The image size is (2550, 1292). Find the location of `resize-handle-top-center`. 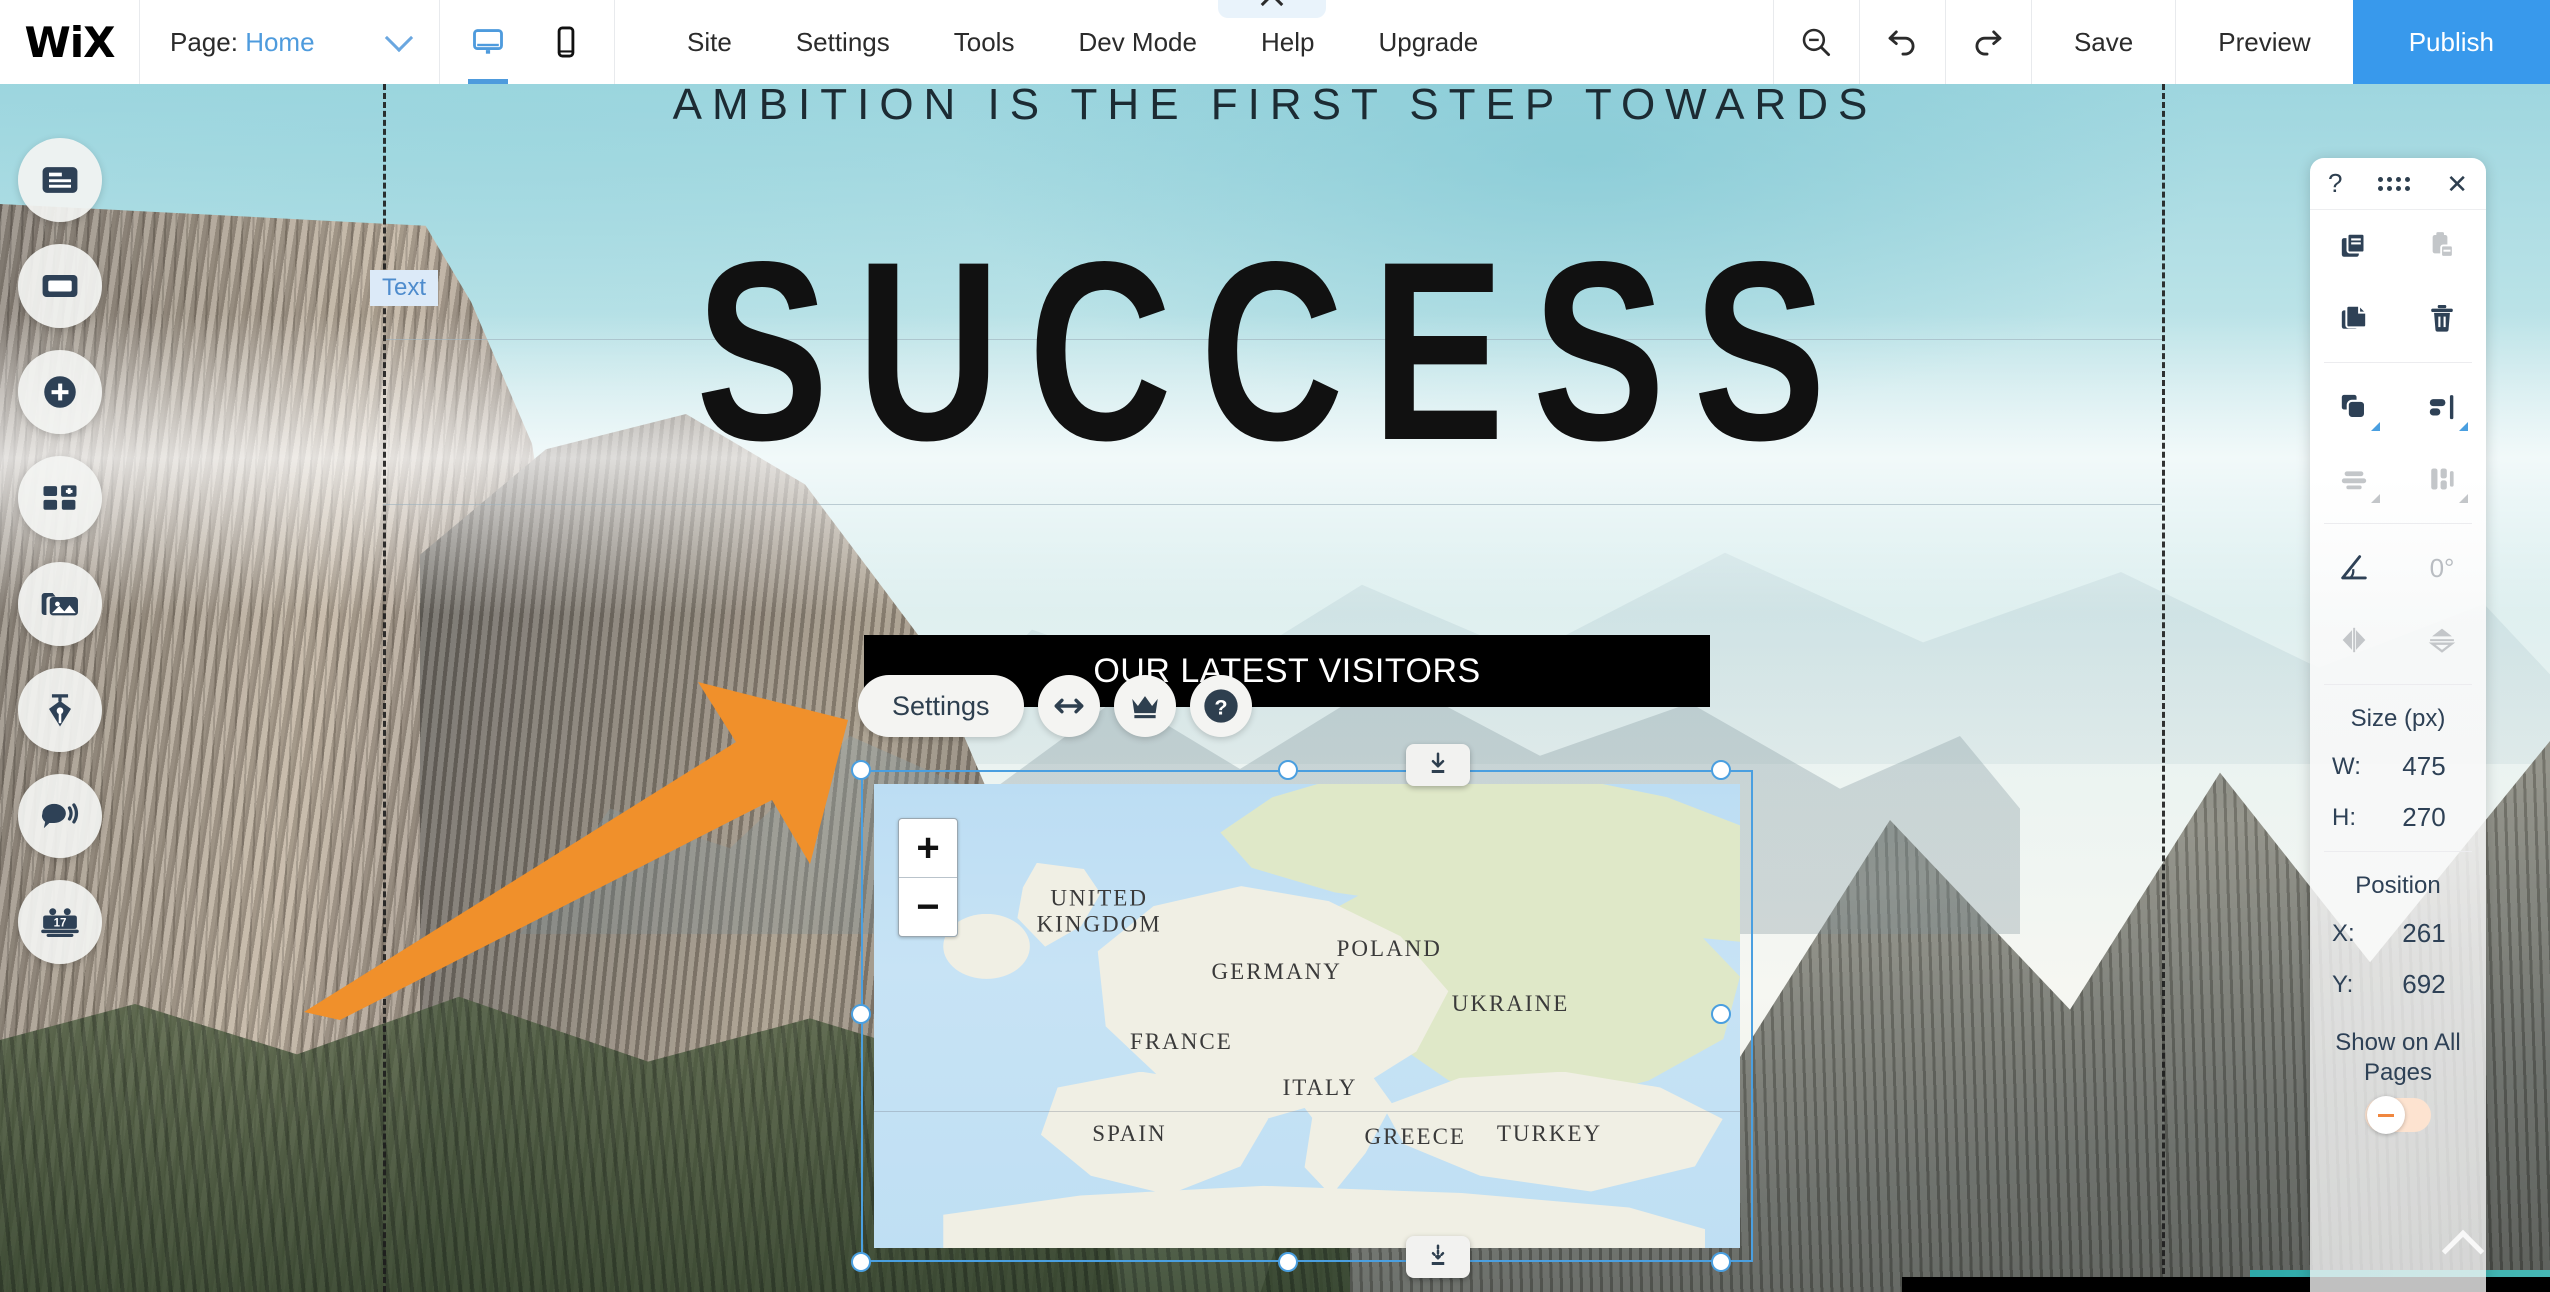

resize-handle-top-center is located at coordinates (1288, 770).